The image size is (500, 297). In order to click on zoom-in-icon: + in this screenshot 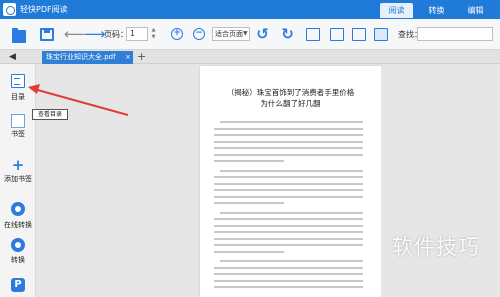, I will do `click(177, 34)`.